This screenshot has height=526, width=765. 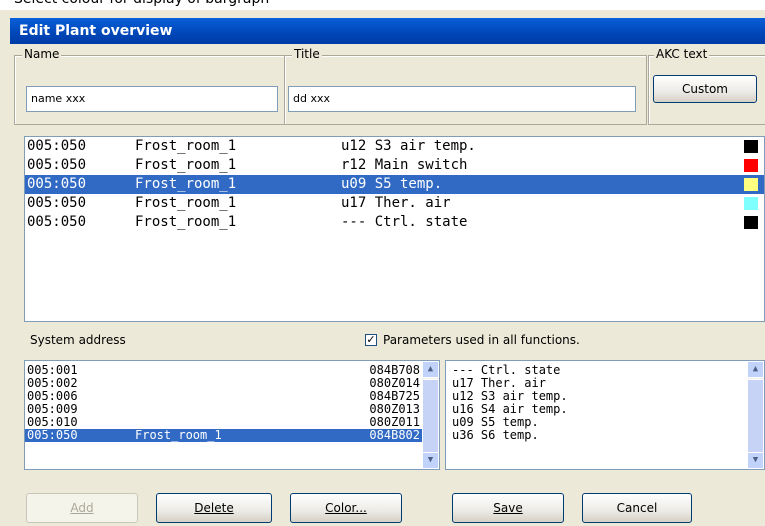 I want to click on title-group-label: Title, so click(x=307, y=54).